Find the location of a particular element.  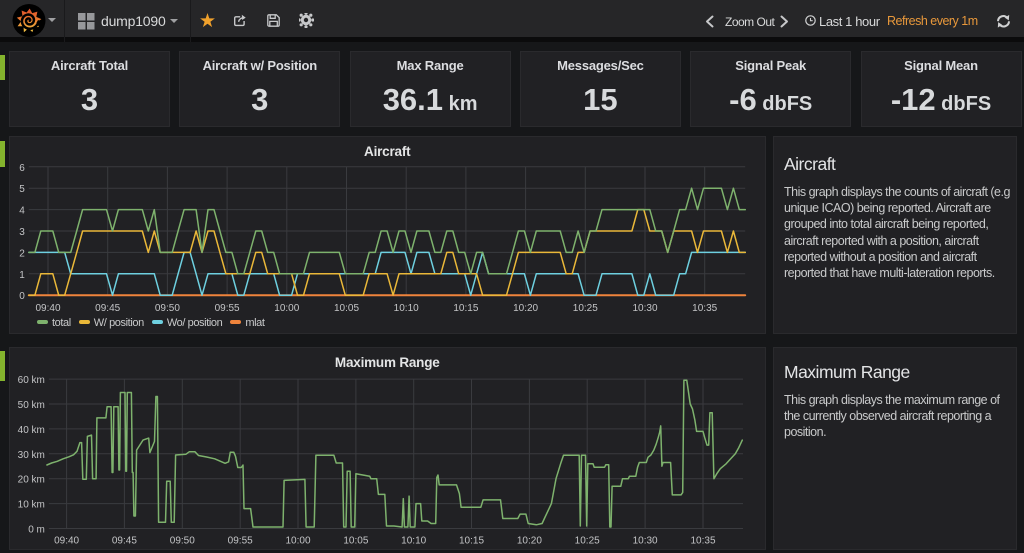

svg-text: 30 km is located at coordinates (31, 455).